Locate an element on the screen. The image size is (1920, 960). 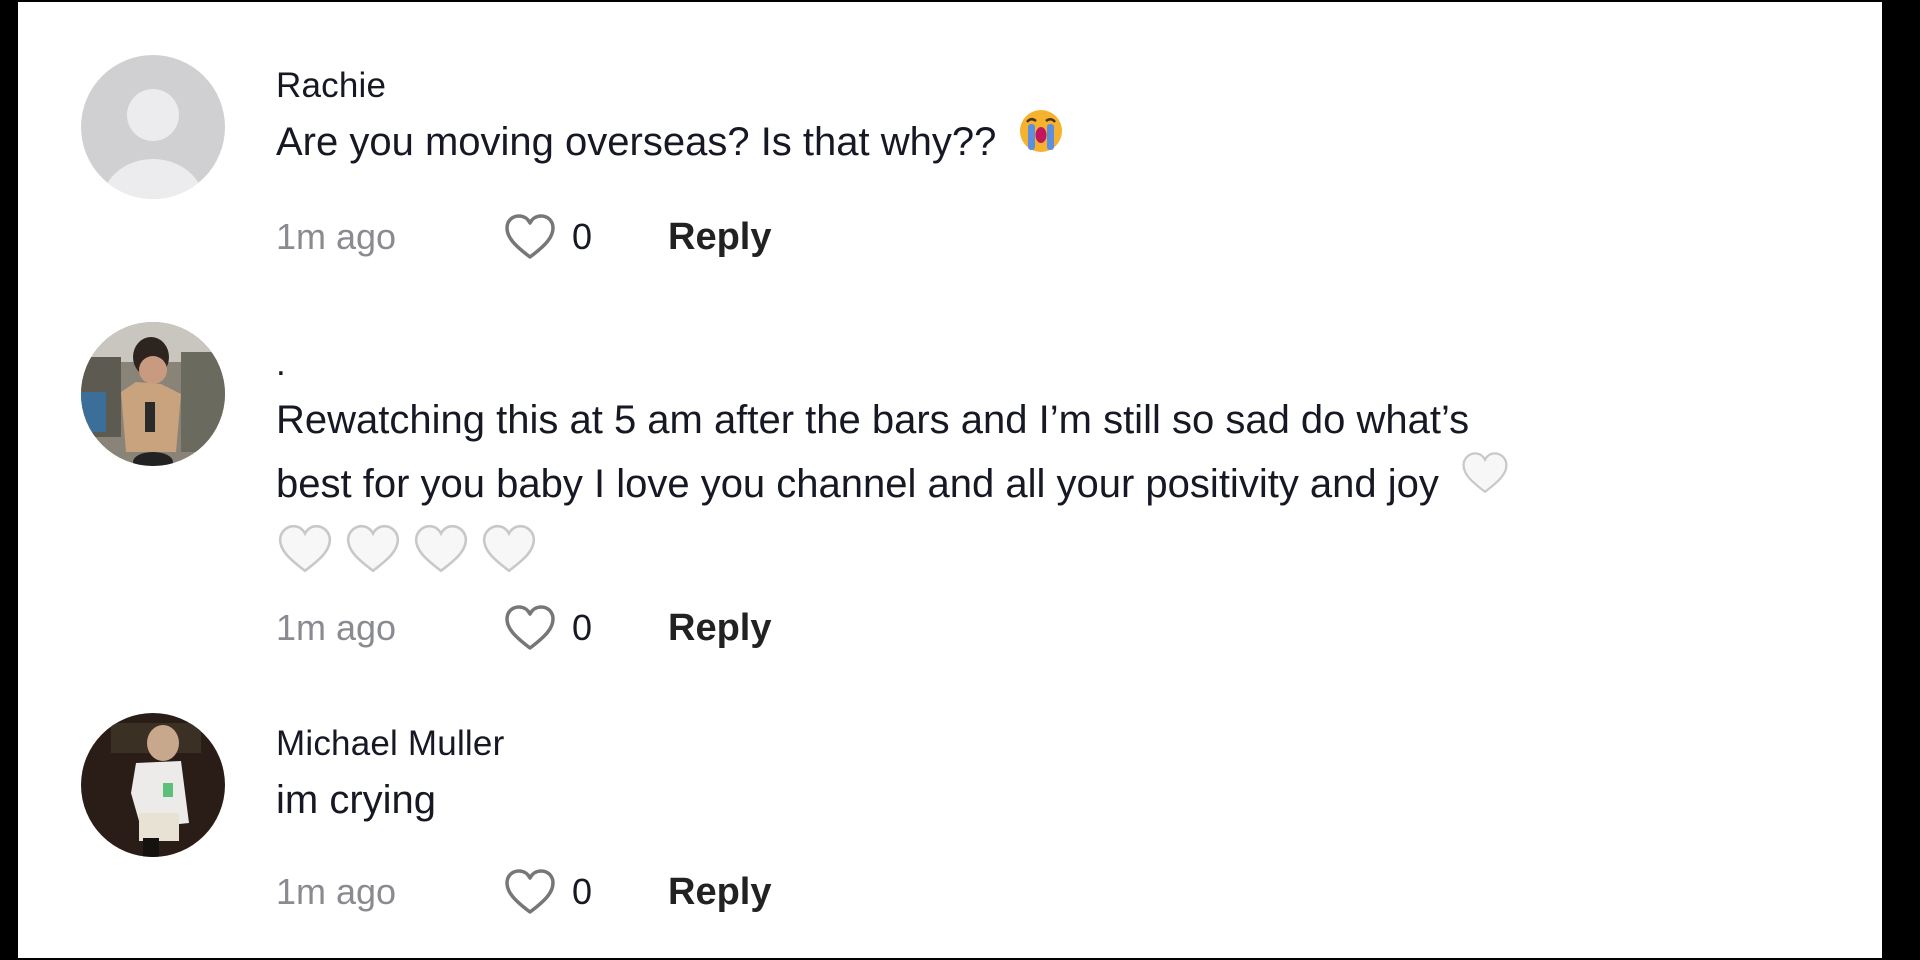
emoji-row is located at coordinates (1049, 549).